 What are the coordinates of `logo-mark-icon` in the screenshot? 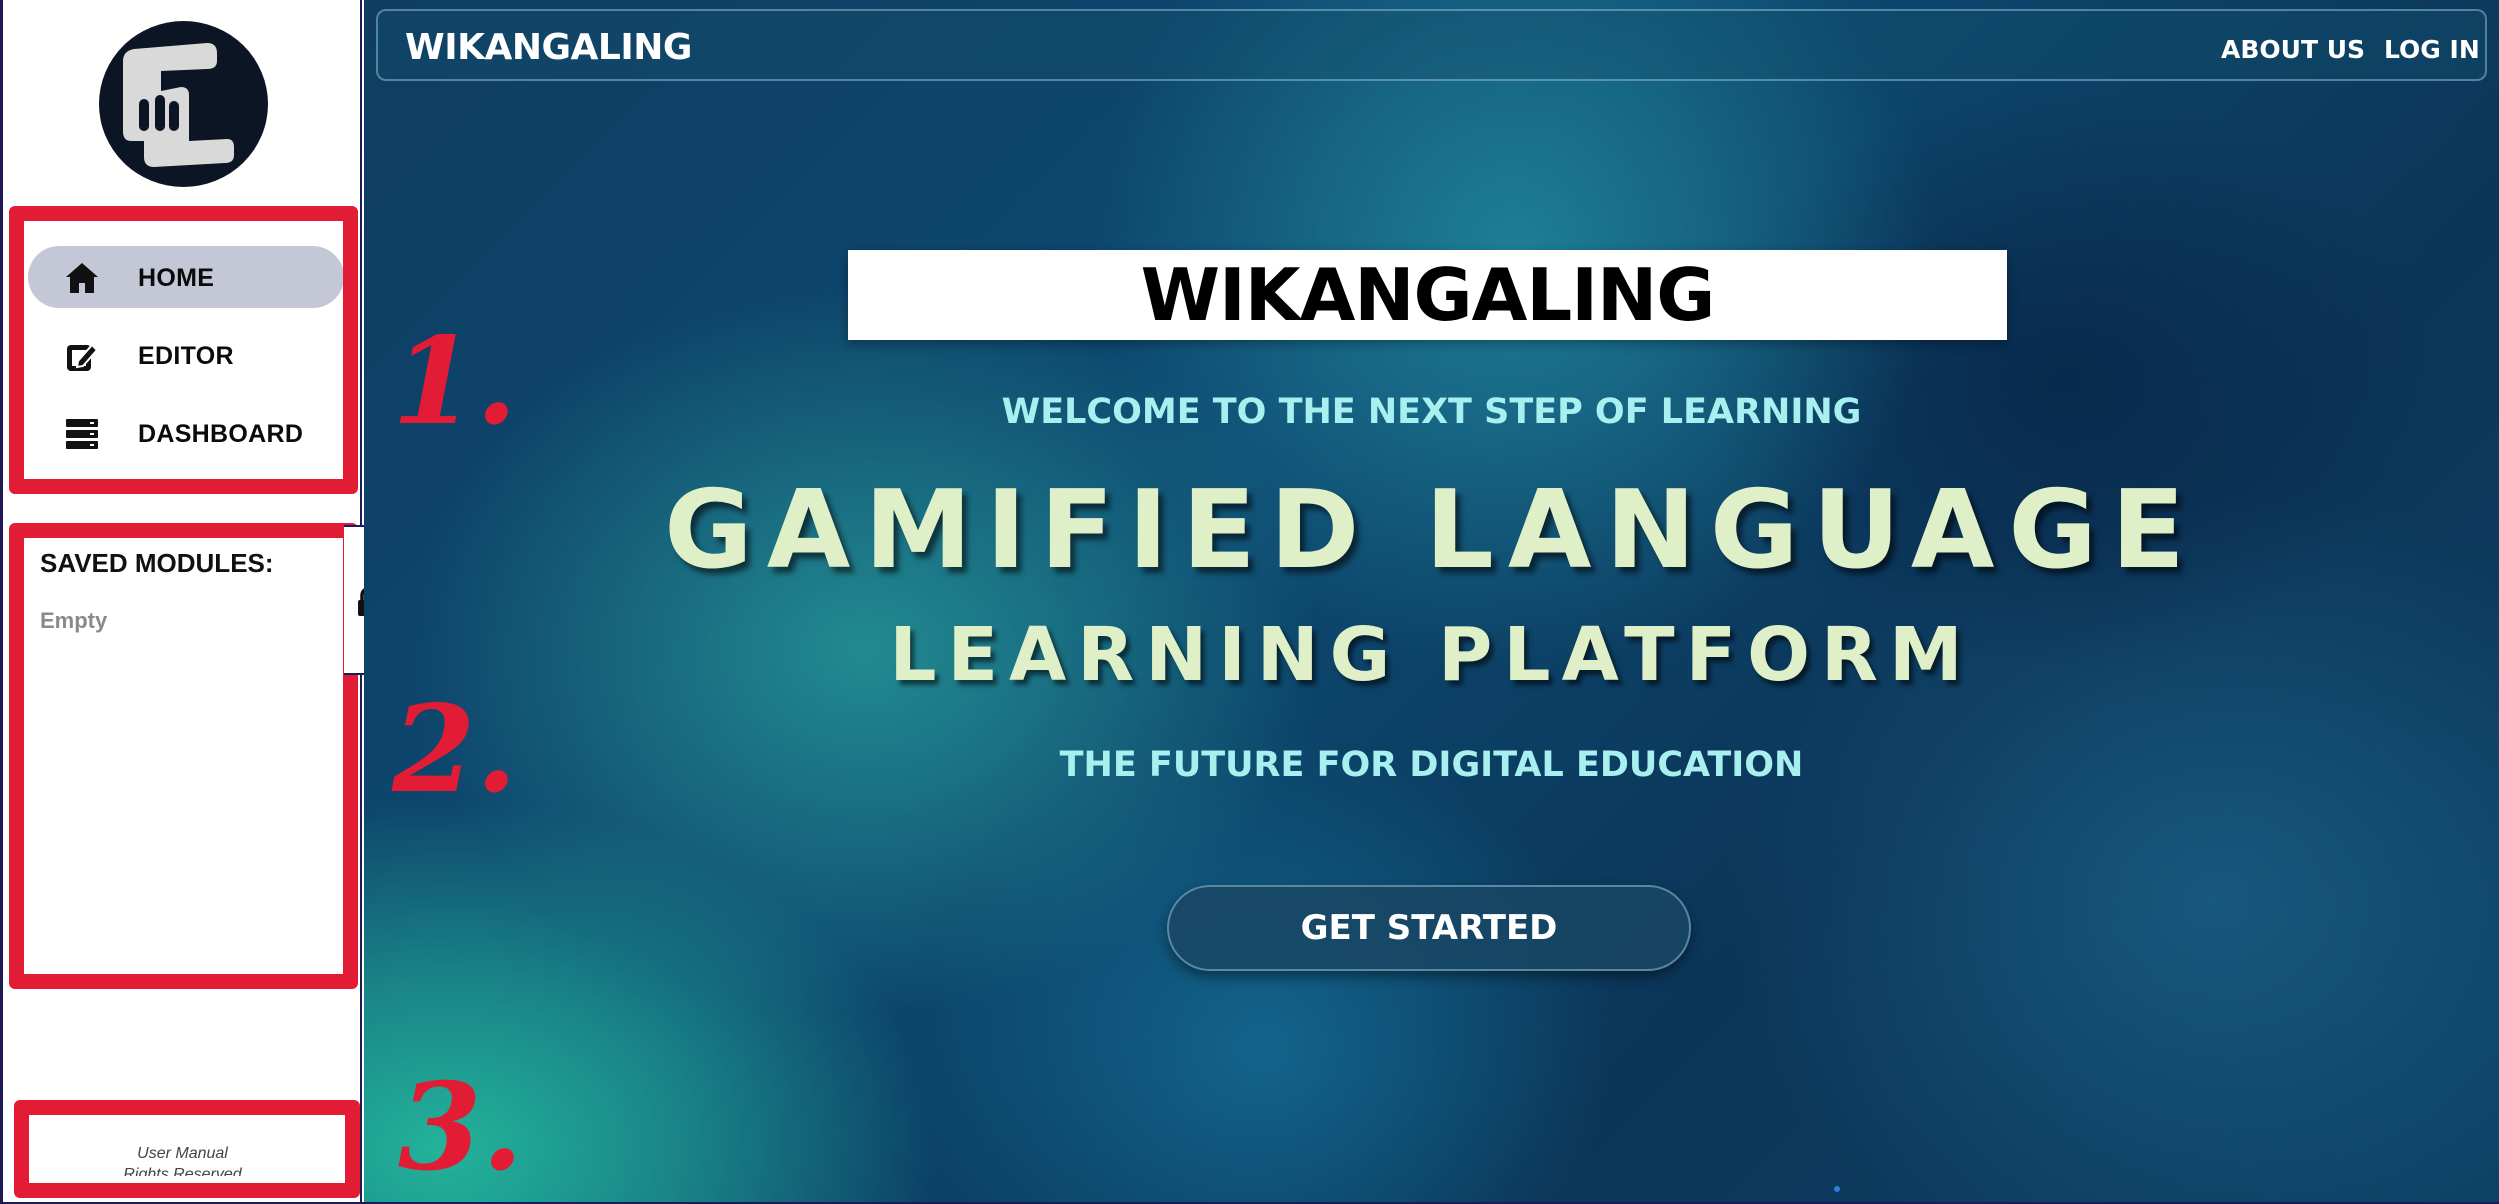 It's located at (178, 105).